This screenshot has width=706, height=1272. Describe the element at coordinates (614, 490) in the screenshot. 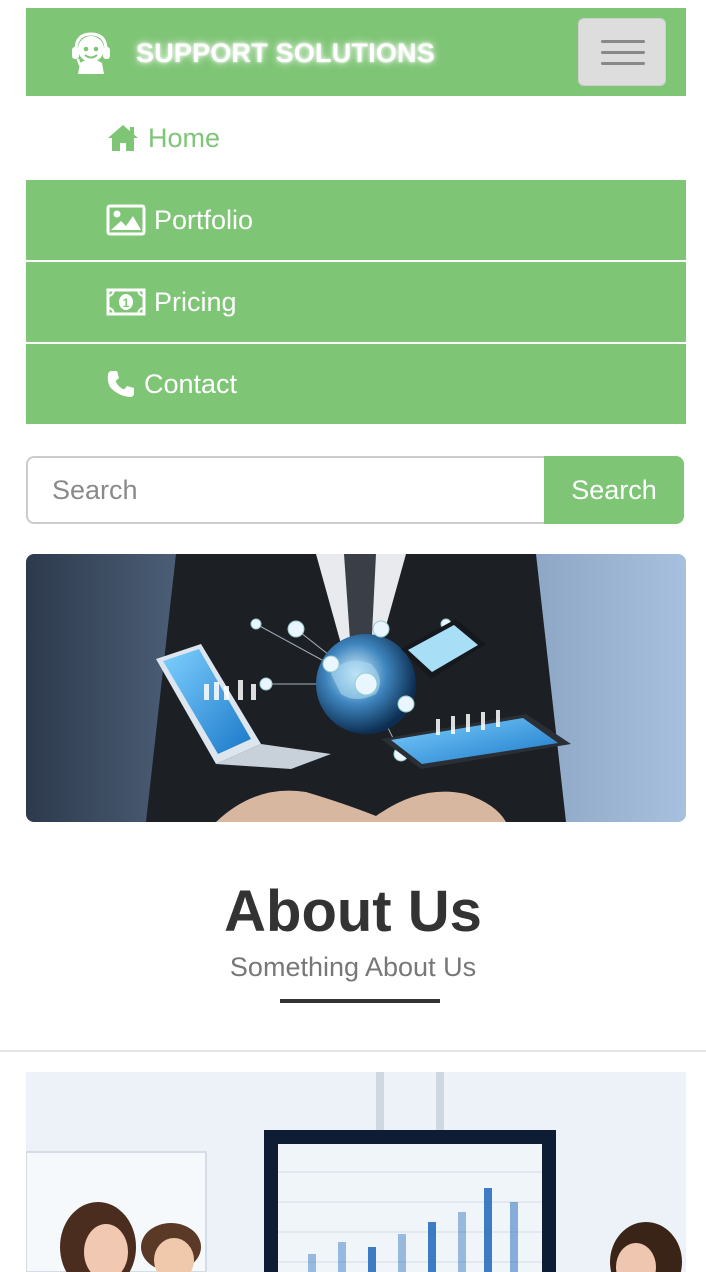

I see `search-button: Search` at that location.